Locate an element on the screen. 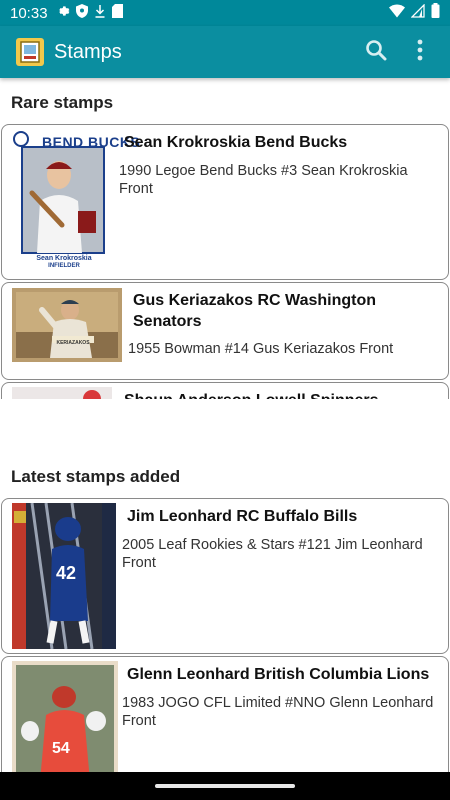 The width and height of the screenshot is (450, 800). sd-card-icon is located at coordinates (117, 13).